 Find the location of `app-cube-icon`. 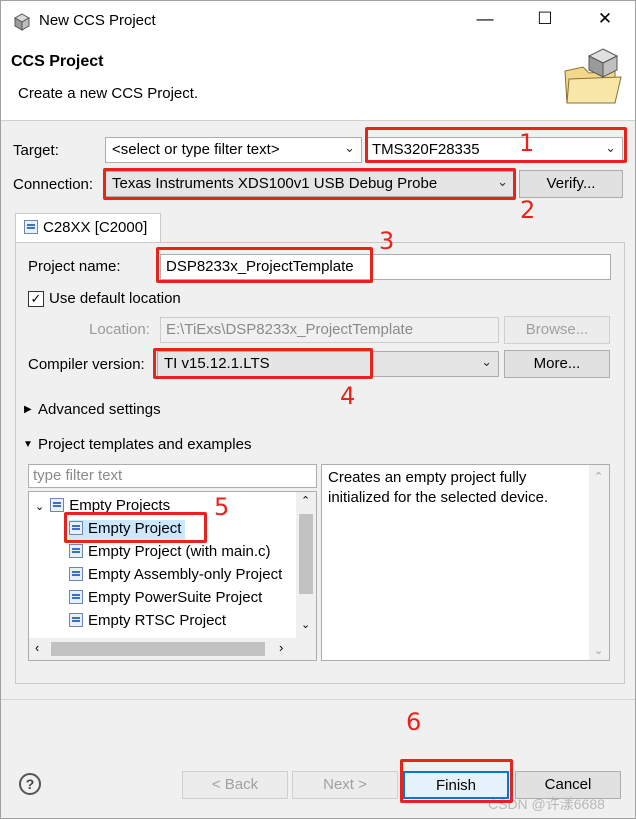

app-cube-icon is located at coordinates (22, 24).